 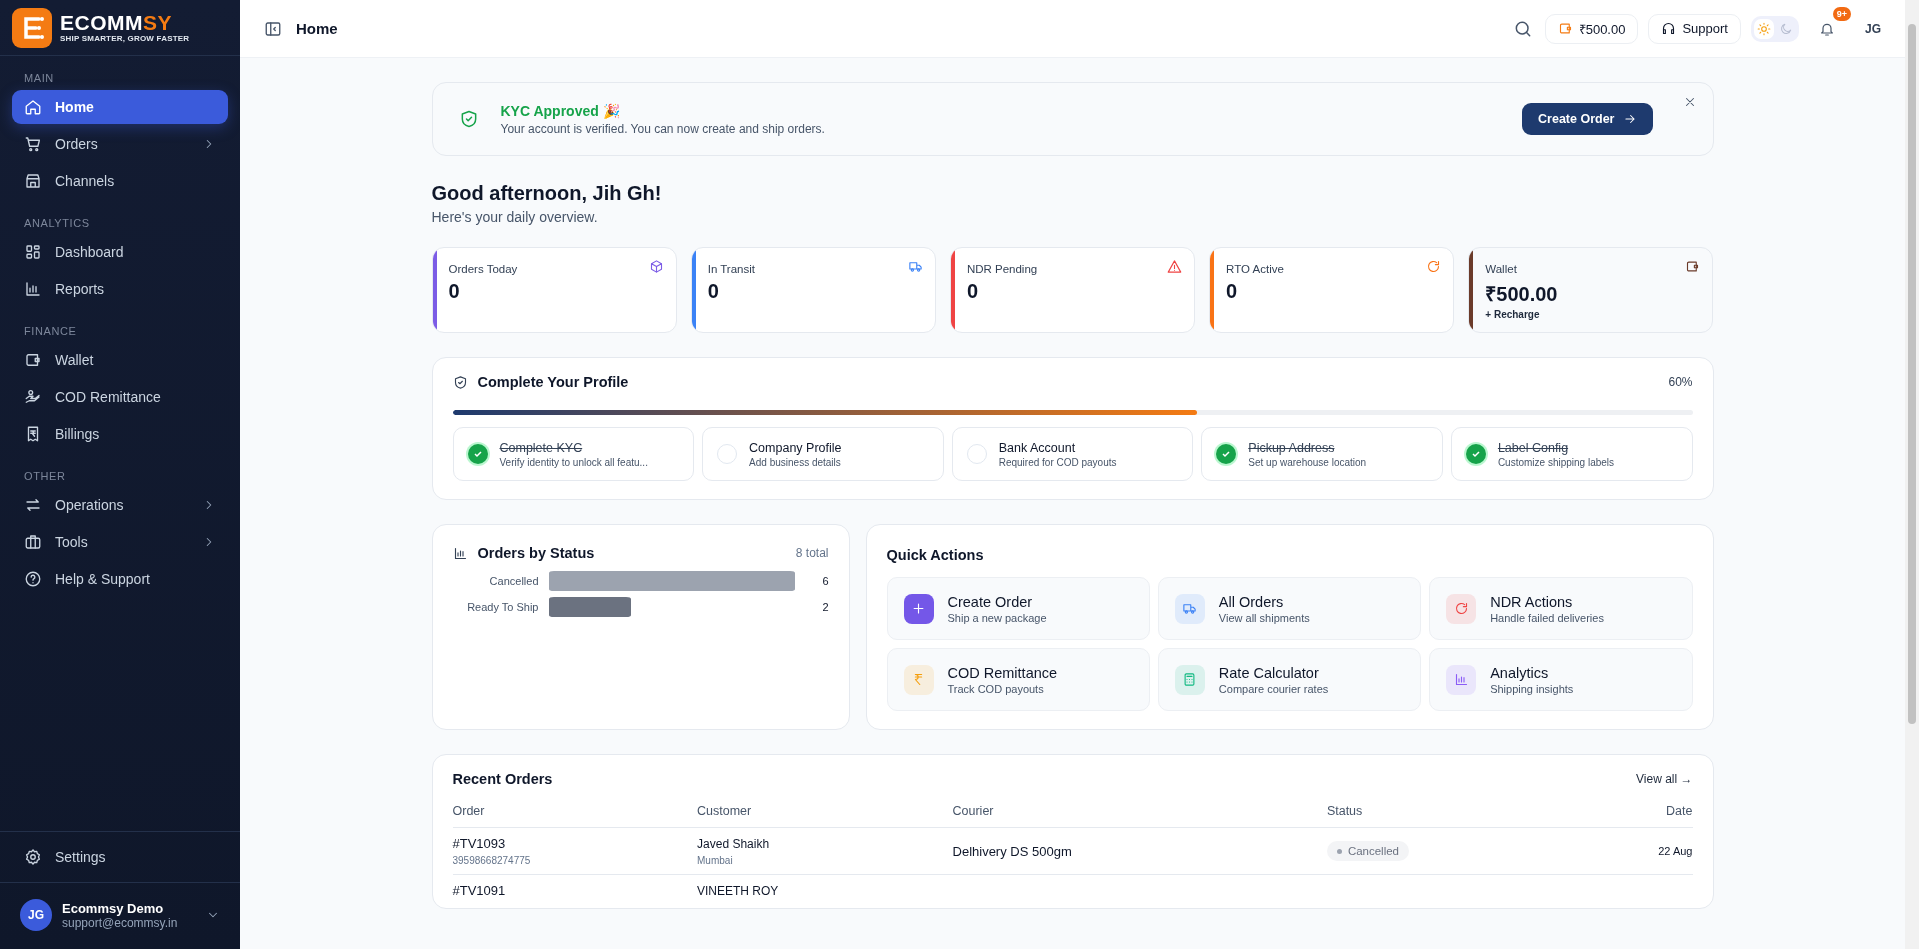 I want to click on page-title: Home, so click(x=317, y=28).